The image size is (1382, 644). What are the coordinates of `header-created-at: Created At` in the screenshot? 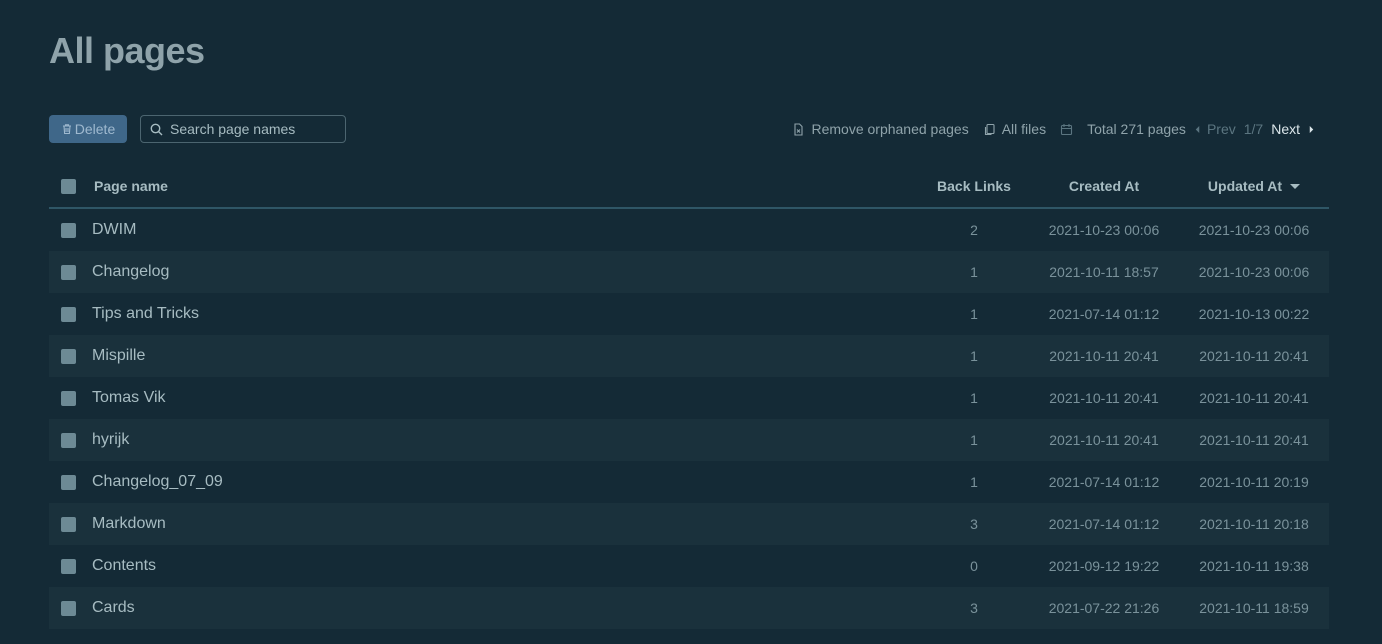 It's located at (1104, 186).